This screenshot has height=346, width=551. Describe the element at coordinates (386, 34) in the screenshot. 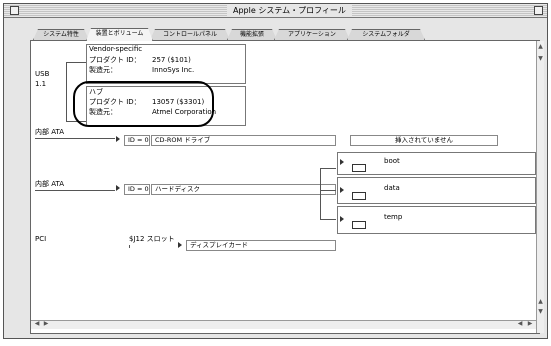

I see `tab-system-folder: システムフォルダ` at that location.